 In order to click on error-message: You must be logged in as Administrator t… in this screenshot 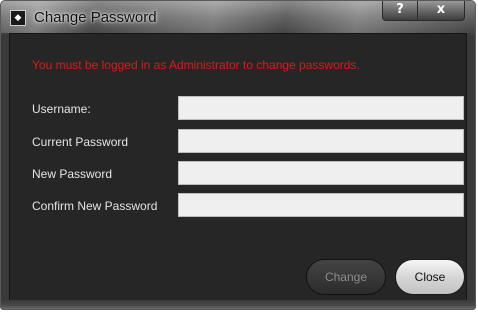, I will do `click(196, 65)`.